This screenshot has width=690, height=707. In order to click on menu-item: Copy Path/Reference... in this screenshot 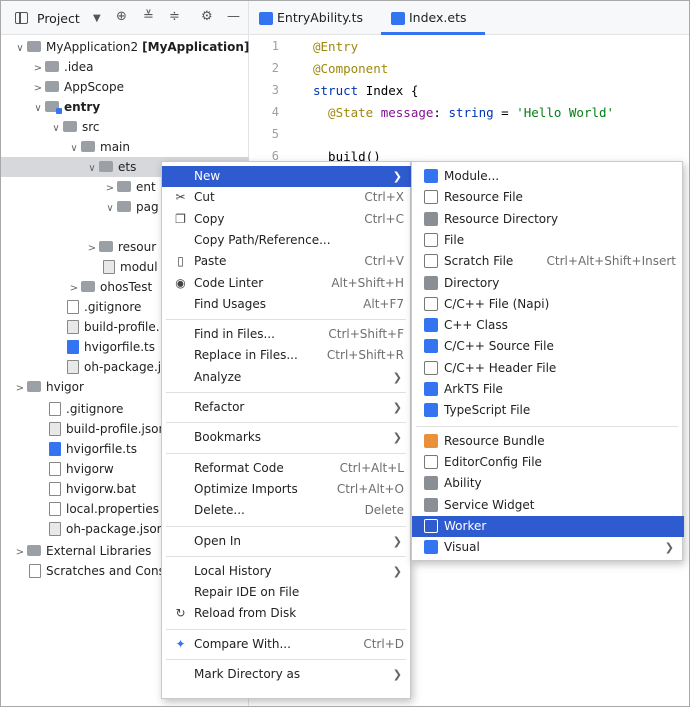, I will do `click(287, 240)`.